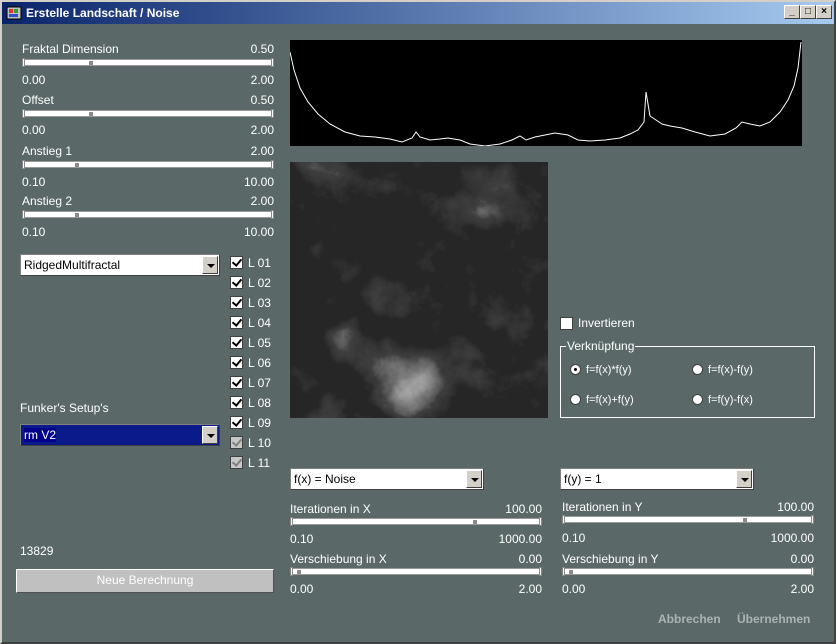 This screenshot has height=644, width=836. What do you see at coordinates (145, 581) in the screenshot?
I see `recalculate-button: Neue Berechnung` at bounding box center [145, 581].